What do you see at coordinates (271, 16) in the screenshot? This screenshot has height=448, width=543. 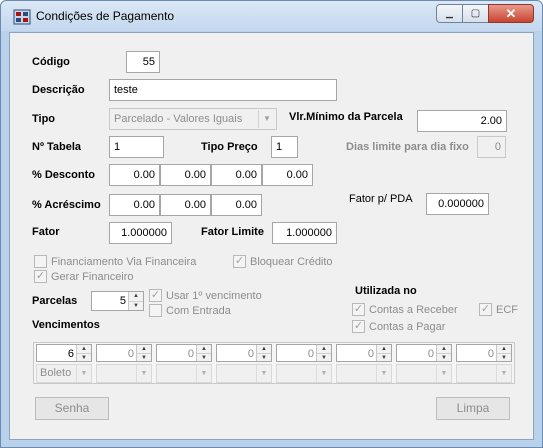 I see `title-bar: Condições de Pagamento ▁ ▢ ✕` at bounding box center [271, 16].